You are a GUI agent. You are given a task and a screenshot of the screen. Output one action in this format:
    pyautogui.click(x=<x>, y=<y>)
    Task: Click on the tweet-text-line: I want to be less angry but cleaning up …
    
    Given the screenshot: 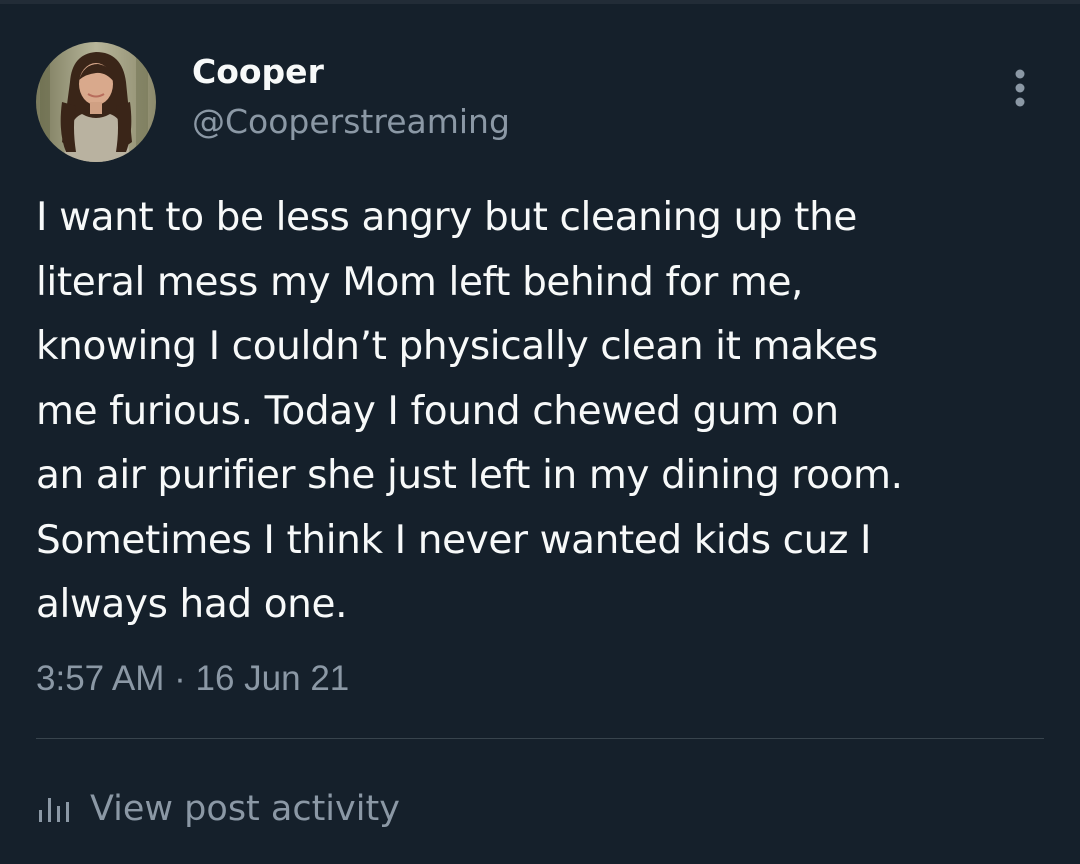 What is the action you would take?
    pyautogui.click(x=446, y=217)
    